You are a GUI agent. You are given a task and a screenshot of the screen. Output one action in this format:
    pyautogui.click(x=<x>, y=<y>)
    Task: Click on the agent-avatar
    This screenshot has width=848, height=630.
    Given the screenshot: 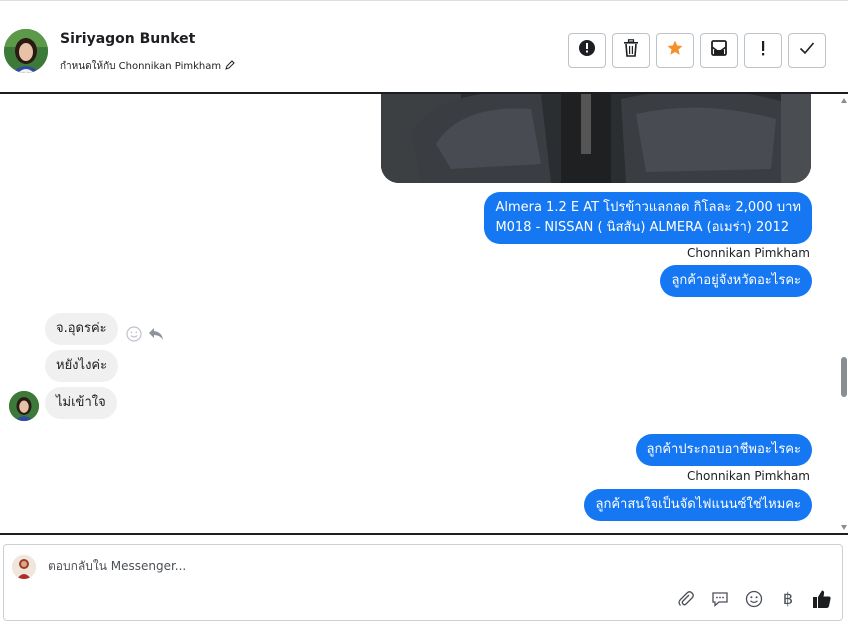 What is the action you would take?
    pyautogui.click(x=24, y=567)
    